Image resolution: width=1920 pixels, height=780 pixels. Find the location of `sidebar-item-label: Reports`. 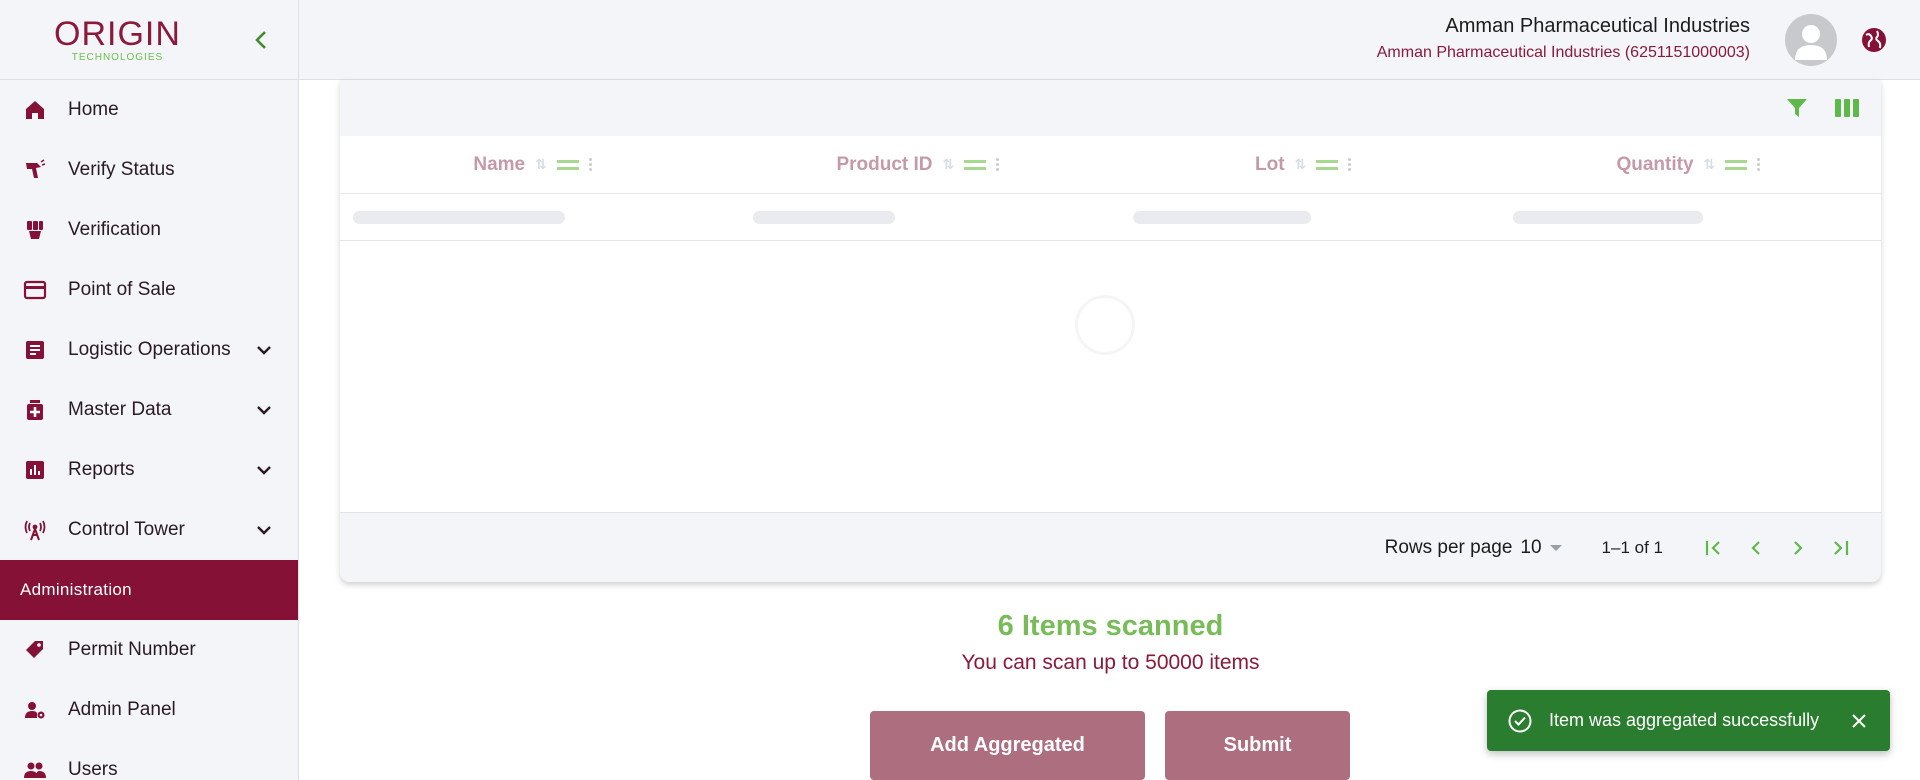

sidebar-item-label: Reports is located at coordinates (101, 469).